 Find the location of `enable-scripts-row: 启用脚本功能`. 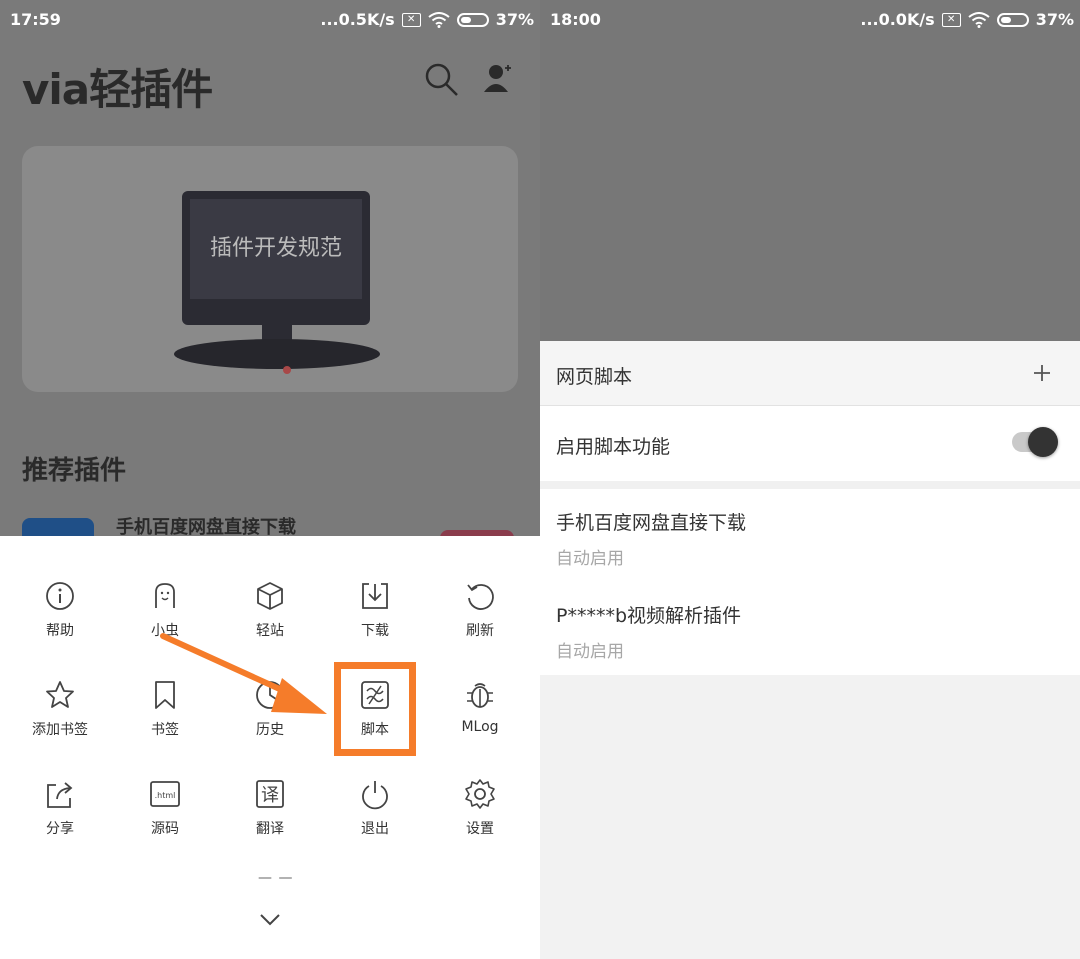

enable-scripts-row: 启用脚本功能 is located at coordinates (810, 443).